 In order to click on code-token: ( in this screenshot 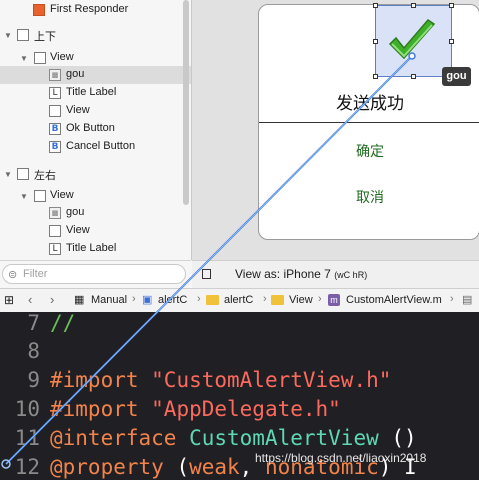, I will do `click(183, 467)`.